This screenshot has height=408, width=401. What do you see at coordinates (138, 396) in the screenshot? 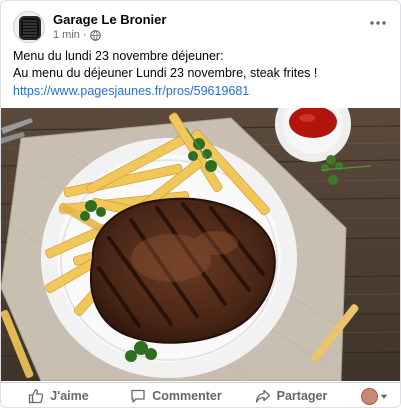
I see `comment-icon` at bounding box center [138, 396].